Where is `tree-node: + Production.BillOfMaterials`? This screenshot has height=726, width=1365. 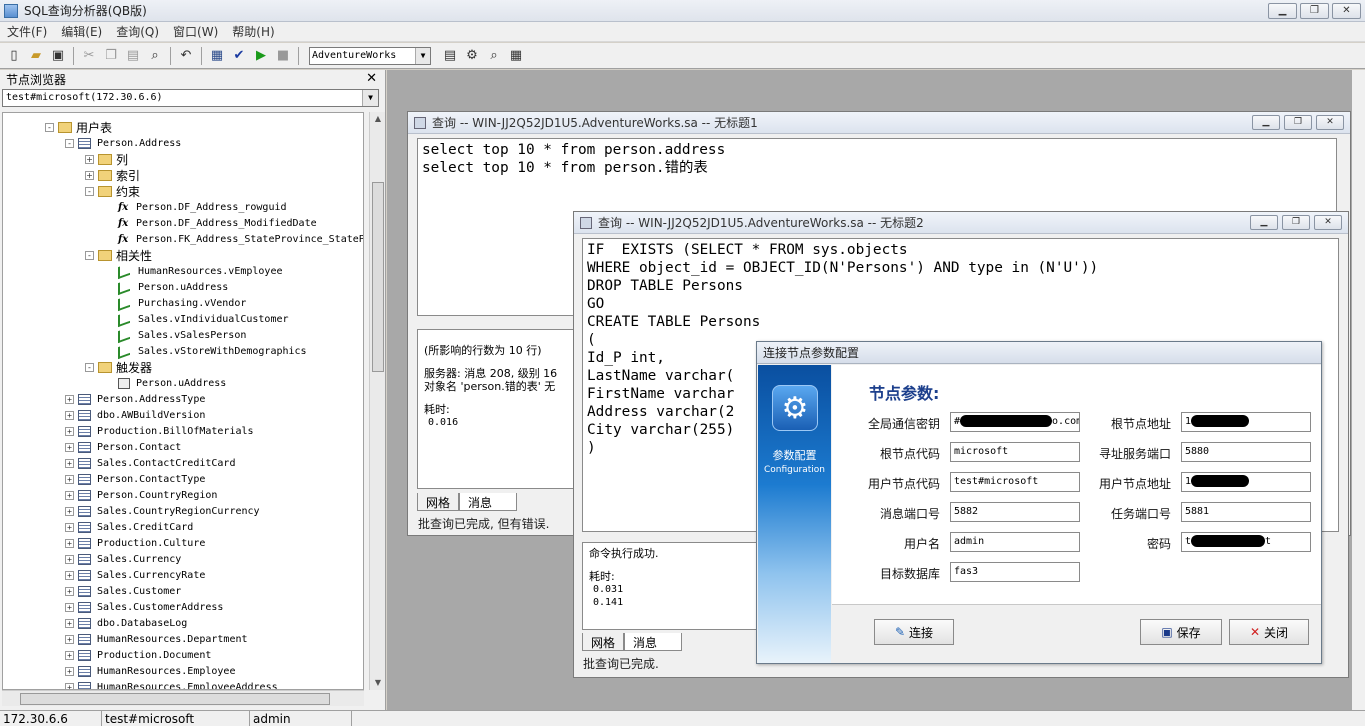 tree-node: + Production.BillOfMaterials is located at coordinates (159, 431).